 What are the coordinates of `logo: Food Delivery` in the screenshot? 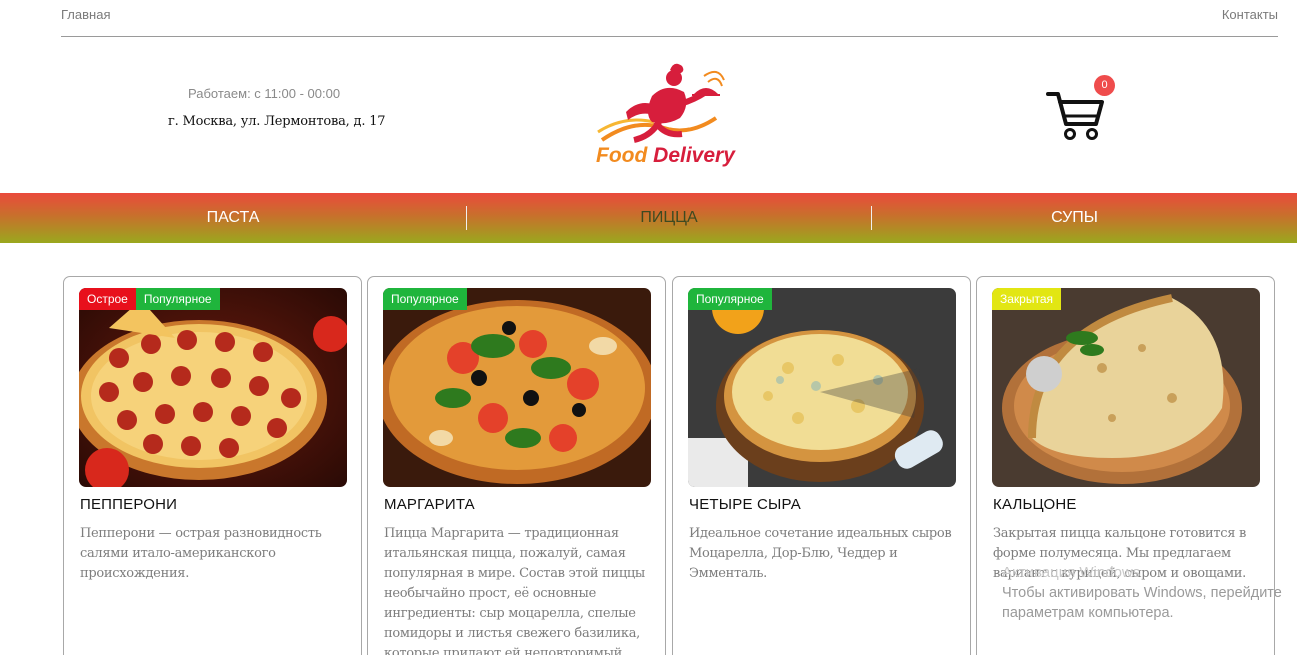 It's located at (674, 117).